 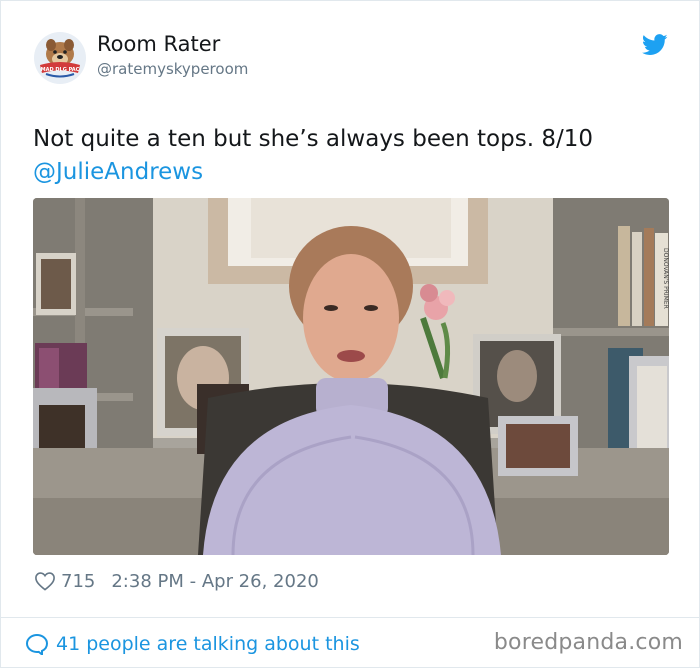 I want to click on avatar-logo: MAD DLG PAC, so click(x=60, y=58).